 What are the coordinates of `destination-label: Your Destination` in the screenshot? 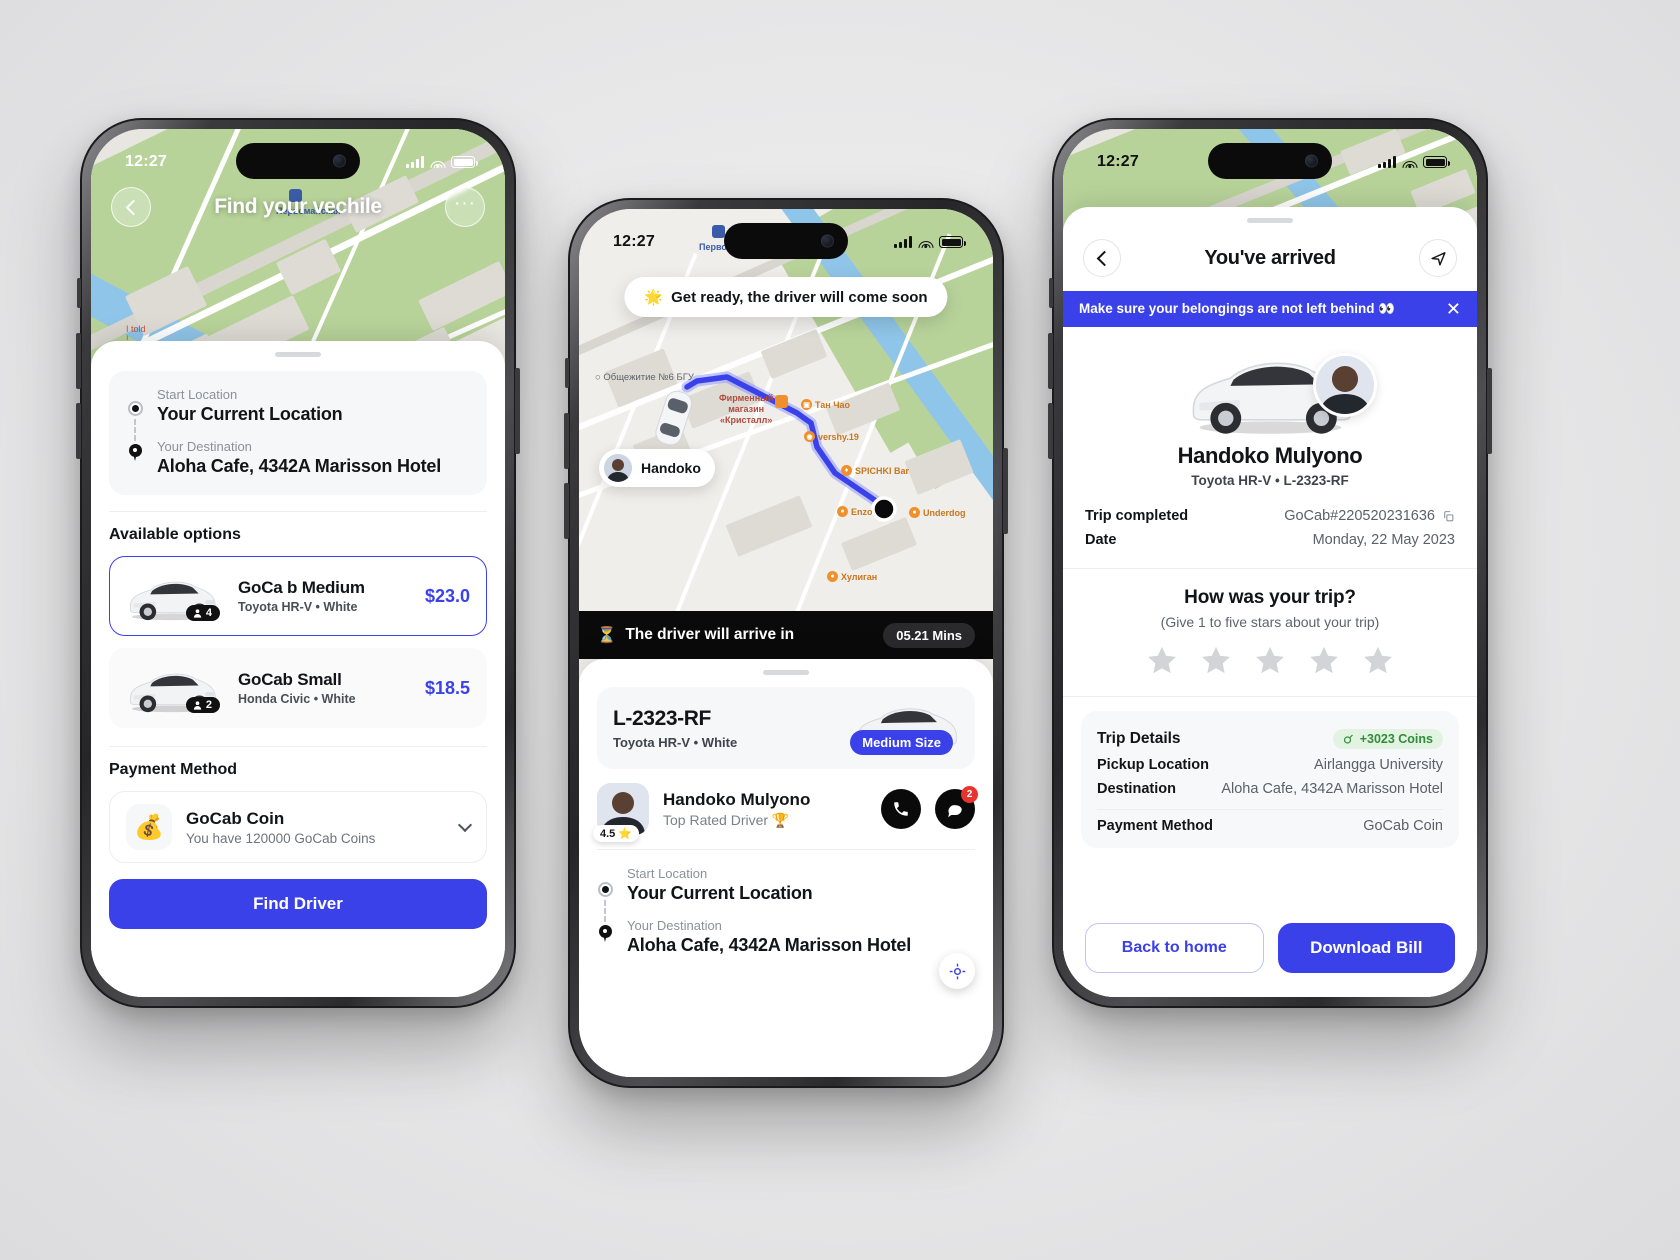 It's located at (674, 925).